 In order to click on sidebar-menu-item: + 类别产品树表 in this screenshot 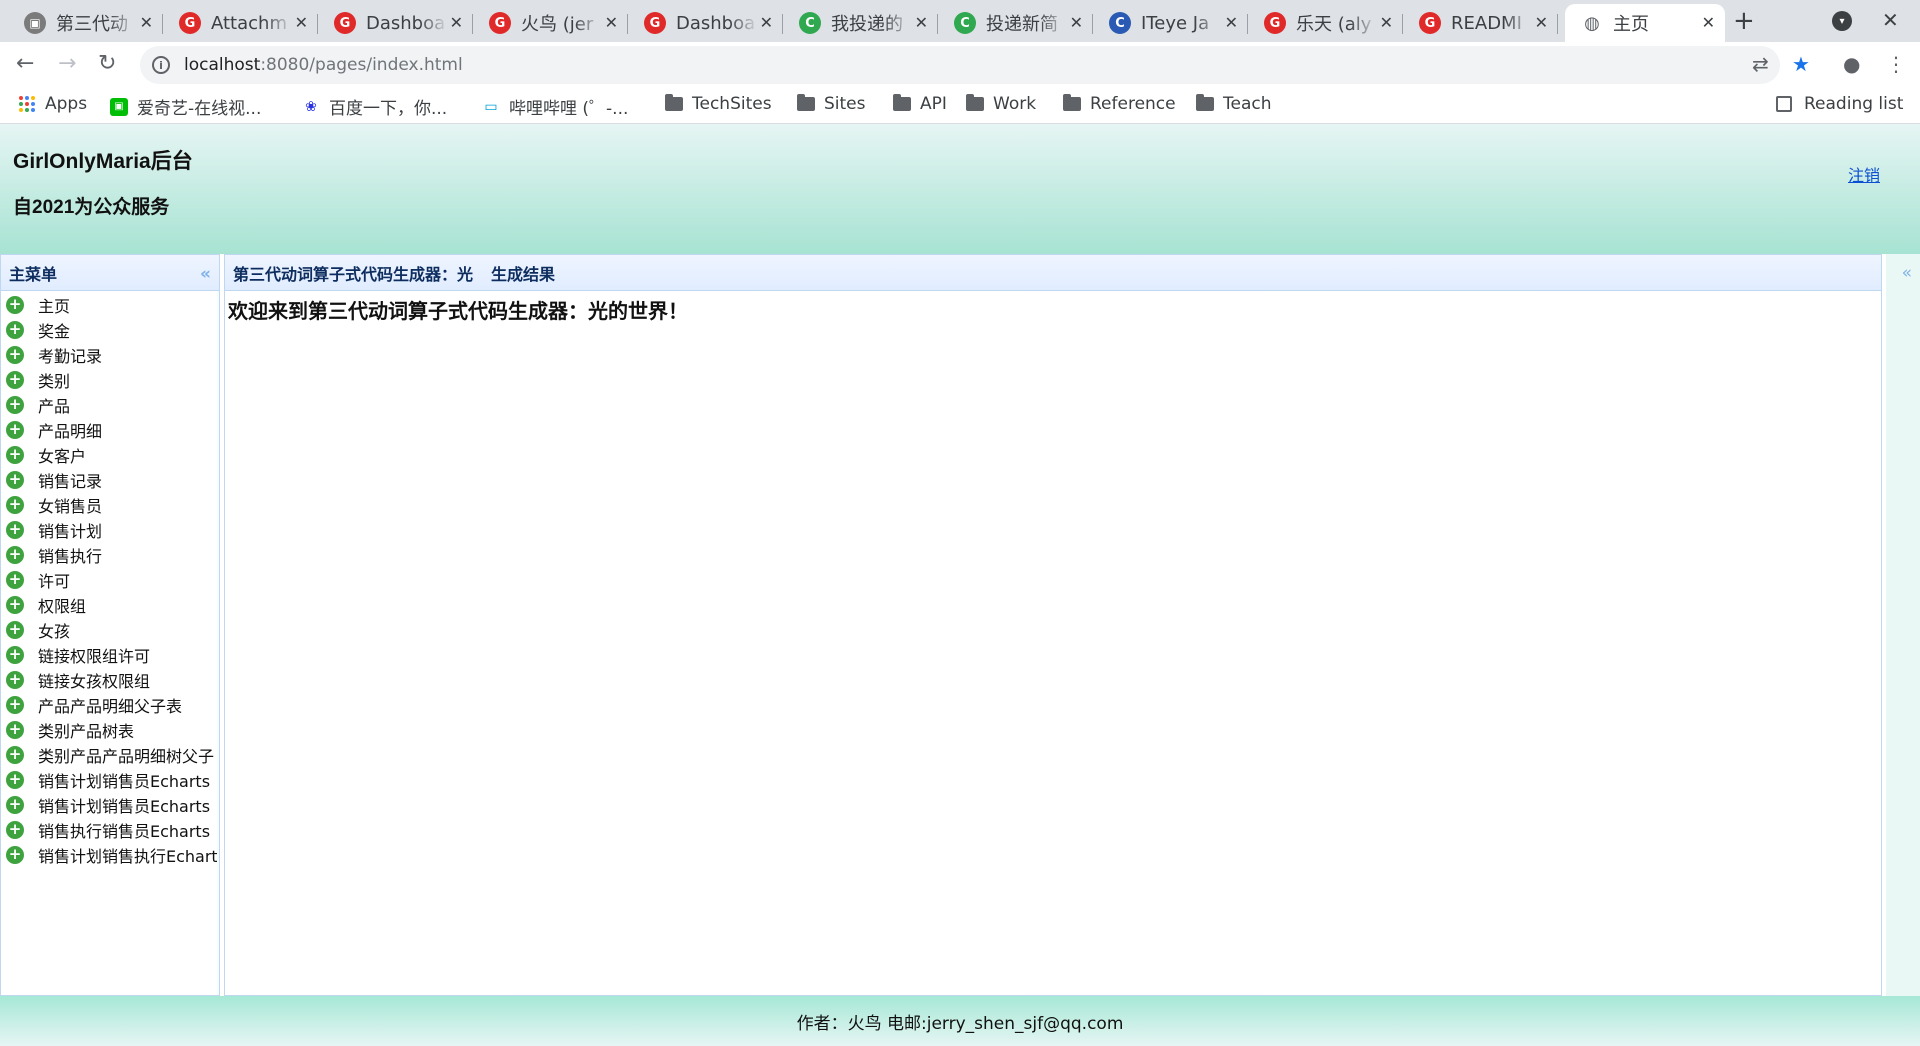, I will do `click(109, 729)`.